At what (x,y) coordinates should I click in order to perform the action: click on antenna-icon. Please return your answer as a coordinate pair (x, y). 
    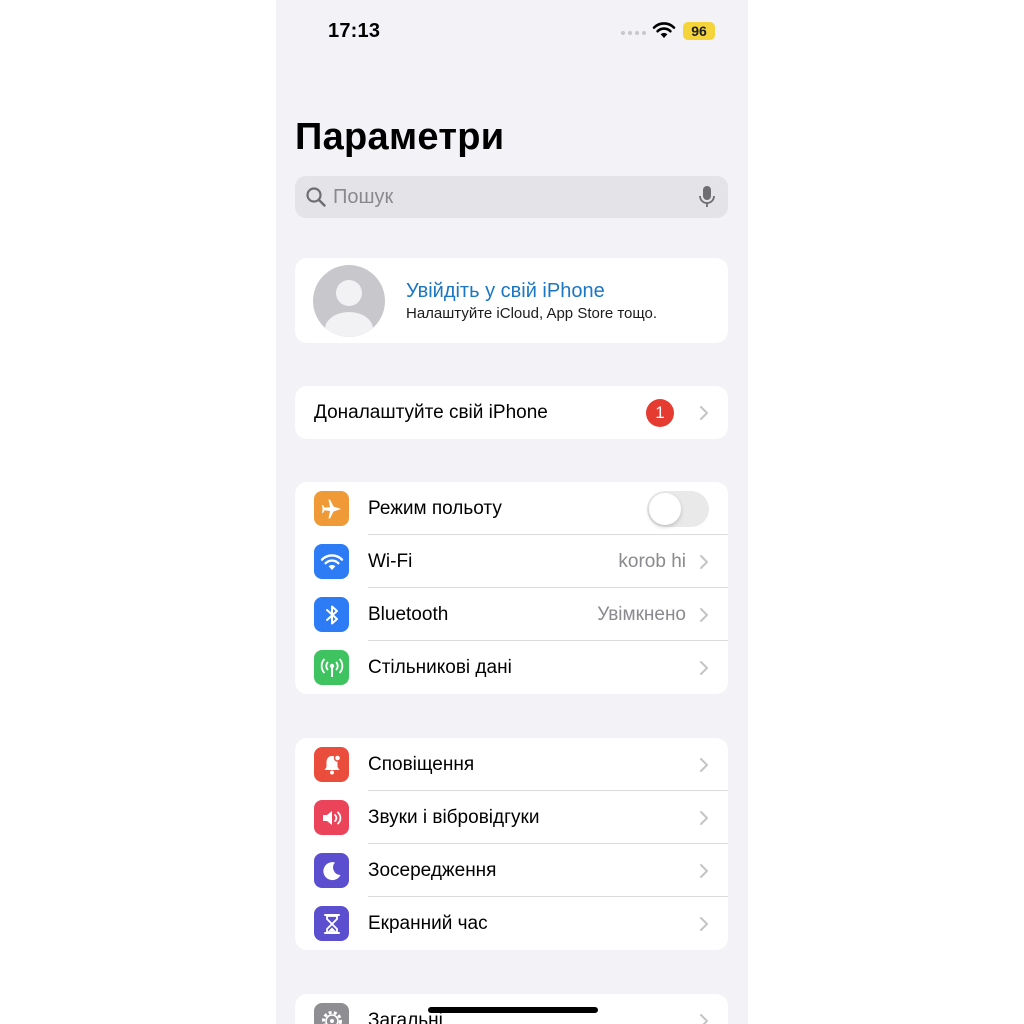
    Looking at the image, I should click on (331, 667).